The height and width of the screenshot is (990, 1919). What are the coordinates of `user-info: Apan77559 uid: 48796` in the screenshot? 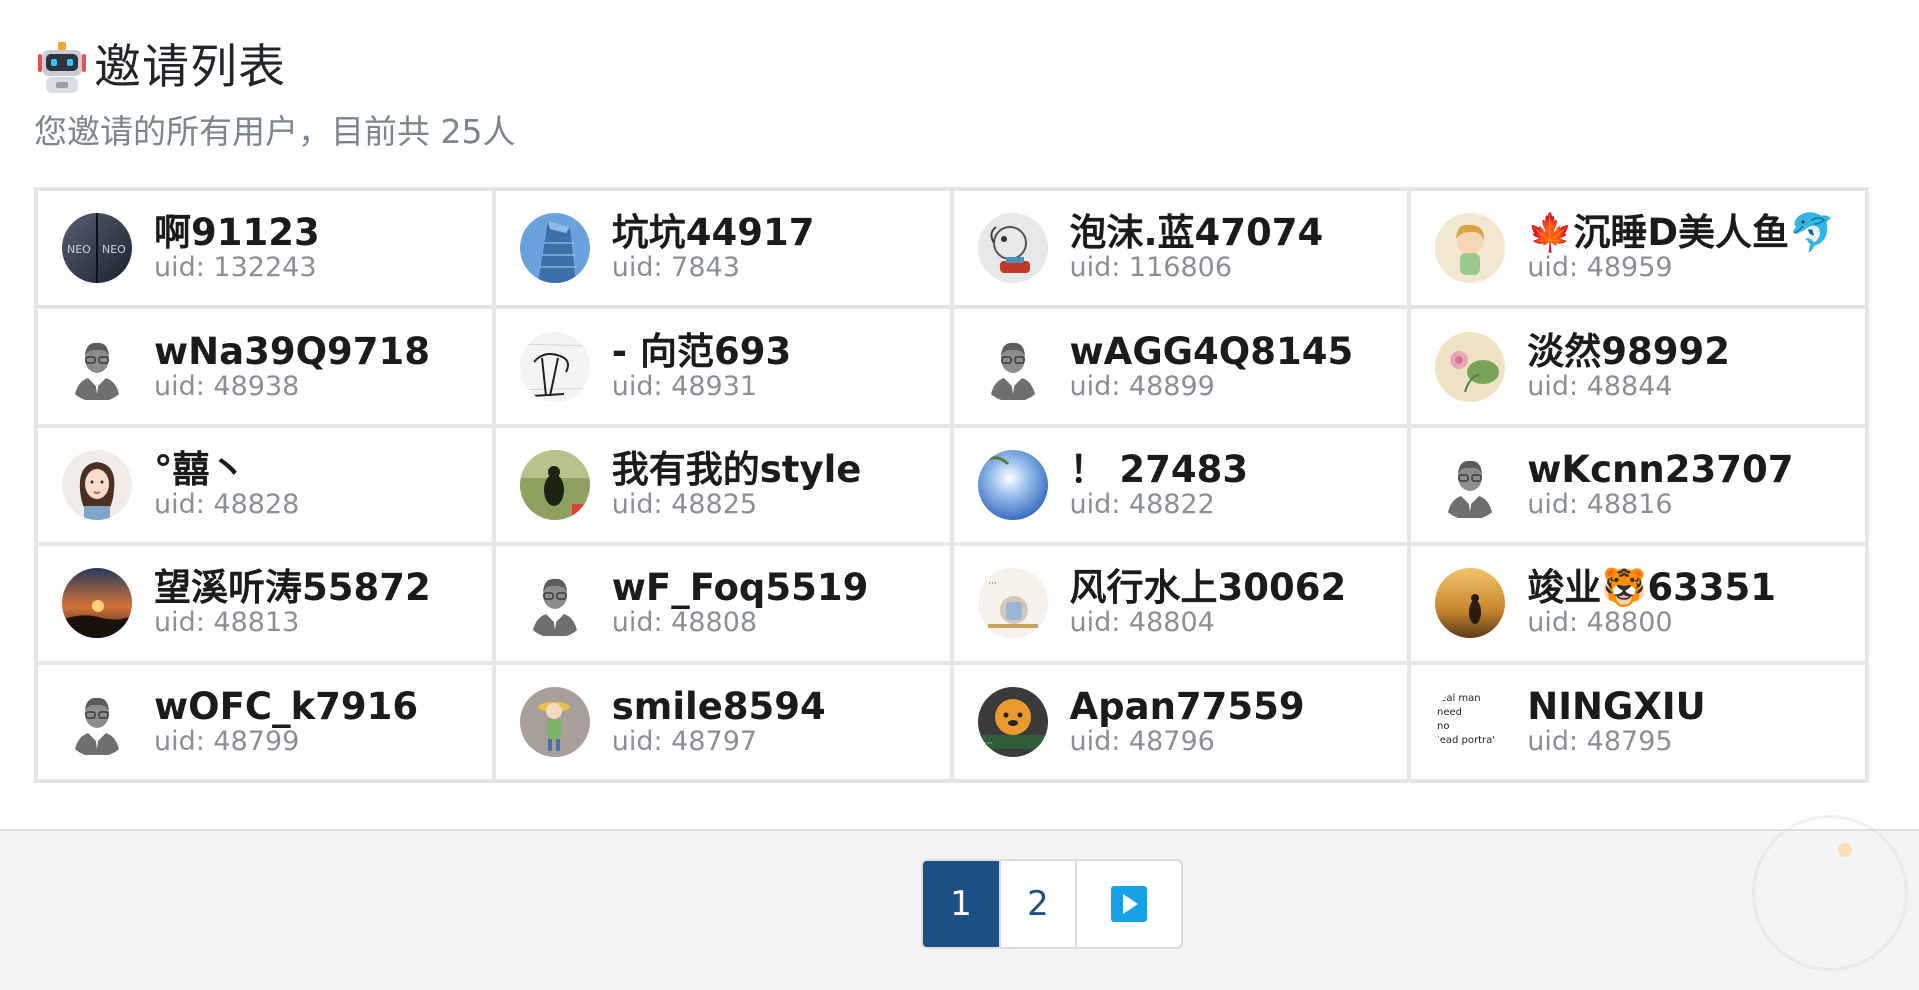 It's located at (1187, 721).